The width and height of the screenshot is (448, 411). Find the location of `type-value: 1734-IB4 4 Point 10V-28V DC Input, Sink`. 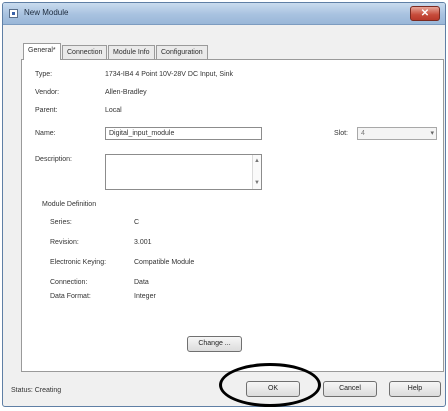

type-value: 1734-IB4 4 Point 10V-28V DC Input, Sink is located at coordinates (169, 74).